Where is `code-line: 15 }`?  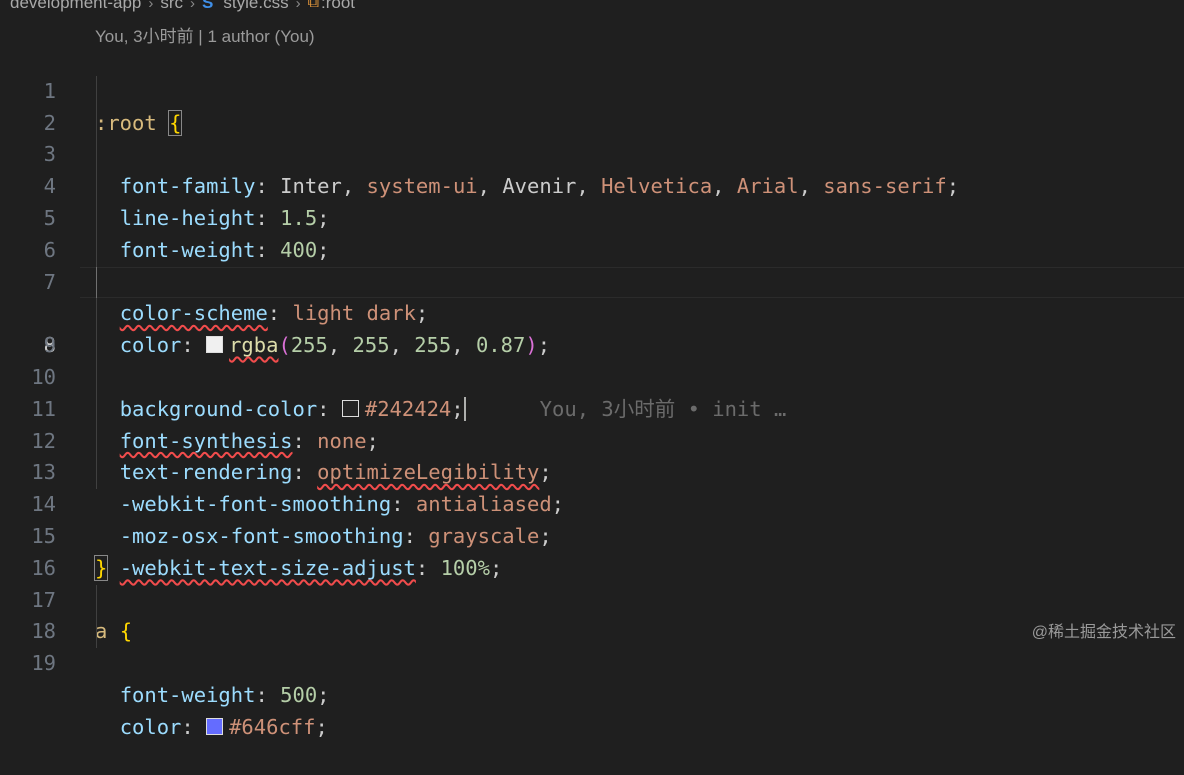 code-line: 15 } is located at coordinates (592, 535).